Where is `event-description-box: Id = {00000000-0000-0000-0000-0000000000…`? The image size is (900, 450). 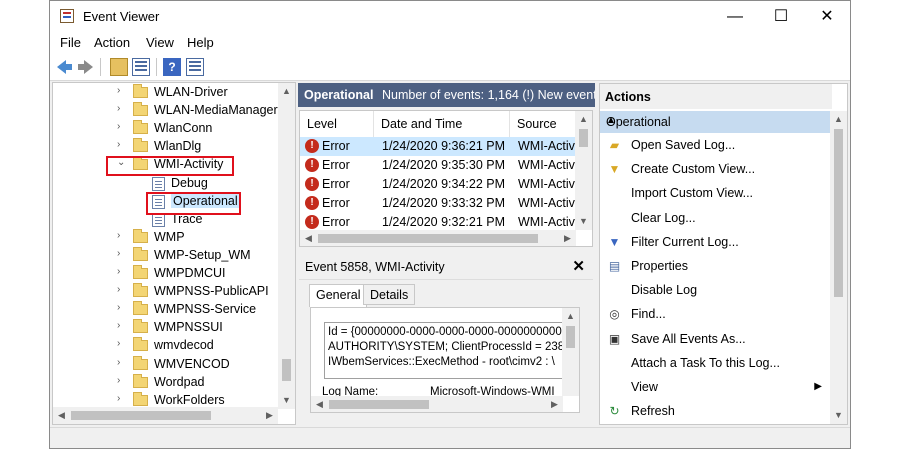 event-description-box: Id = {00000000-0000-0000-0000-0000000000… is located at coordinates (444, 350).